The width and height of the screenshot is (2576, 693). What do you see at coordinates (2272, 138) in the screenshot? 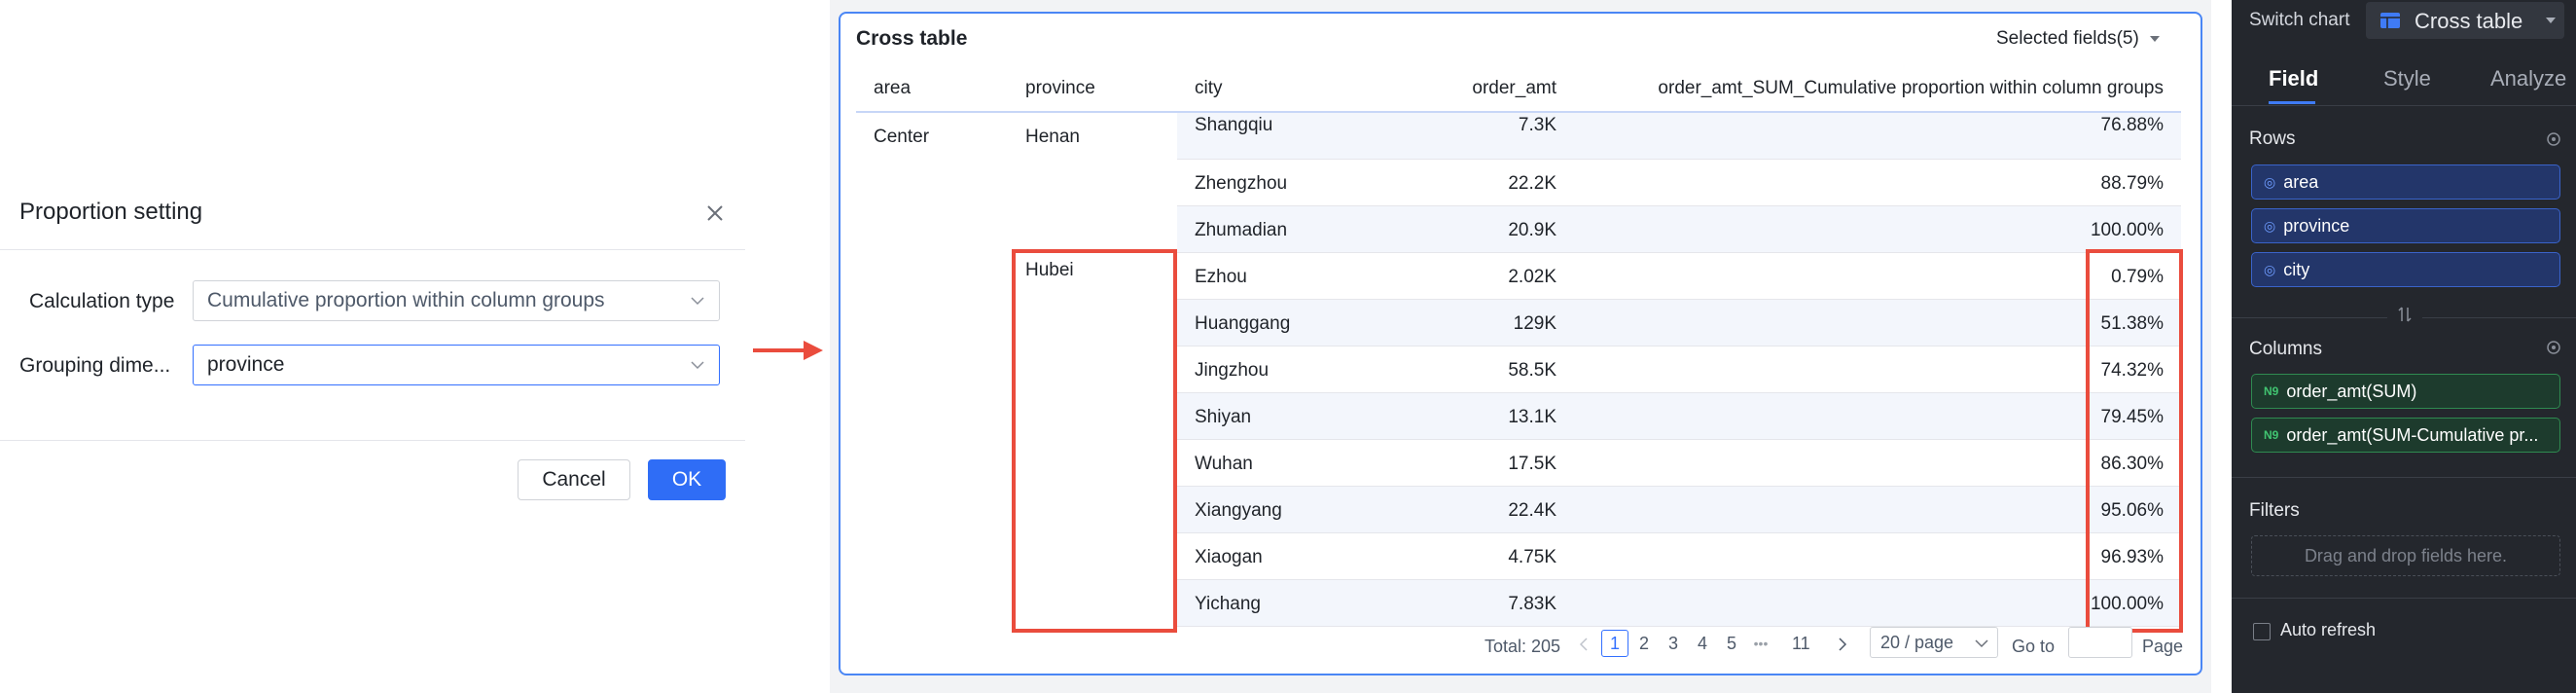
I see `rows-section-title: Rows` at bounding box center [2272, 138].